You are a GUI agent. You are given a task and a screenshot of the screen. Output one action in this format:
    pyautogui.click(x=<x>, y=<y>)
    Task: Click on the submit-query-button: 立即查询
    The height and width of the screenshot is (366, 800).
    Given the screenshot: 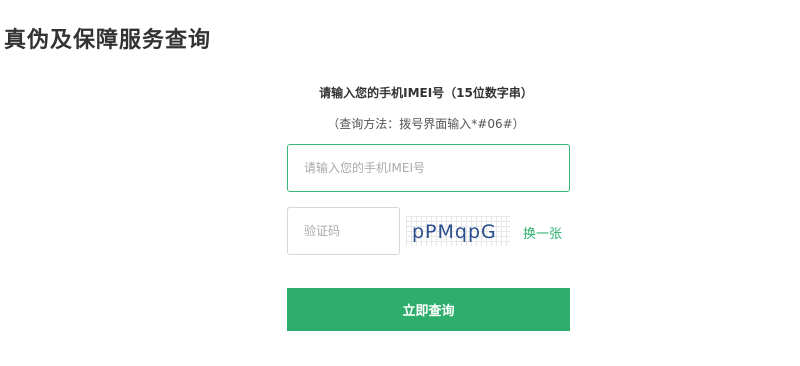 What is the action you would take?
    pyautogui.click(x=428, y=309)
    